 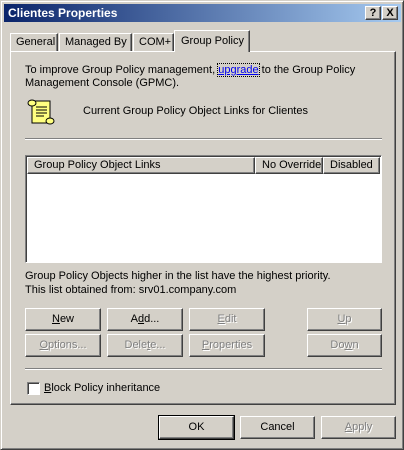 What do you see at coordinates (102, 83) in the screenshot?
I see `gpmc-notice-line2: Management Console (GPMC).` at bounding box center [102, 83].